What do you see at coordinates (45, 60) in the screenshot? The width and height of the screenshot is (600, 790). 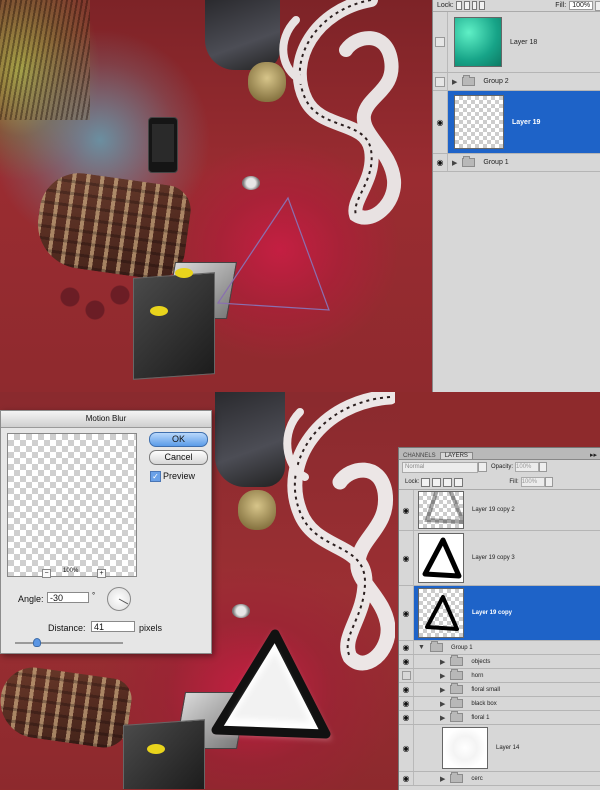 I see `hair-texture` at bounding box center [45, 60].